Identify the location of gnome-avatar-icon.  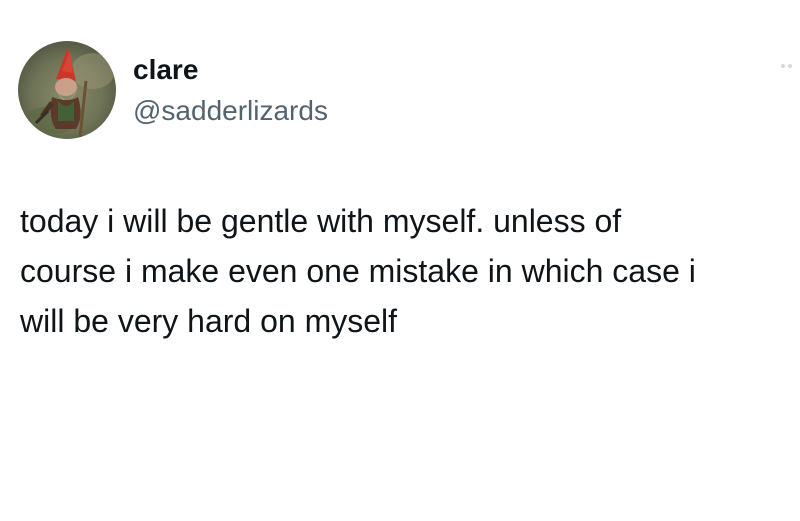
(67, 90).